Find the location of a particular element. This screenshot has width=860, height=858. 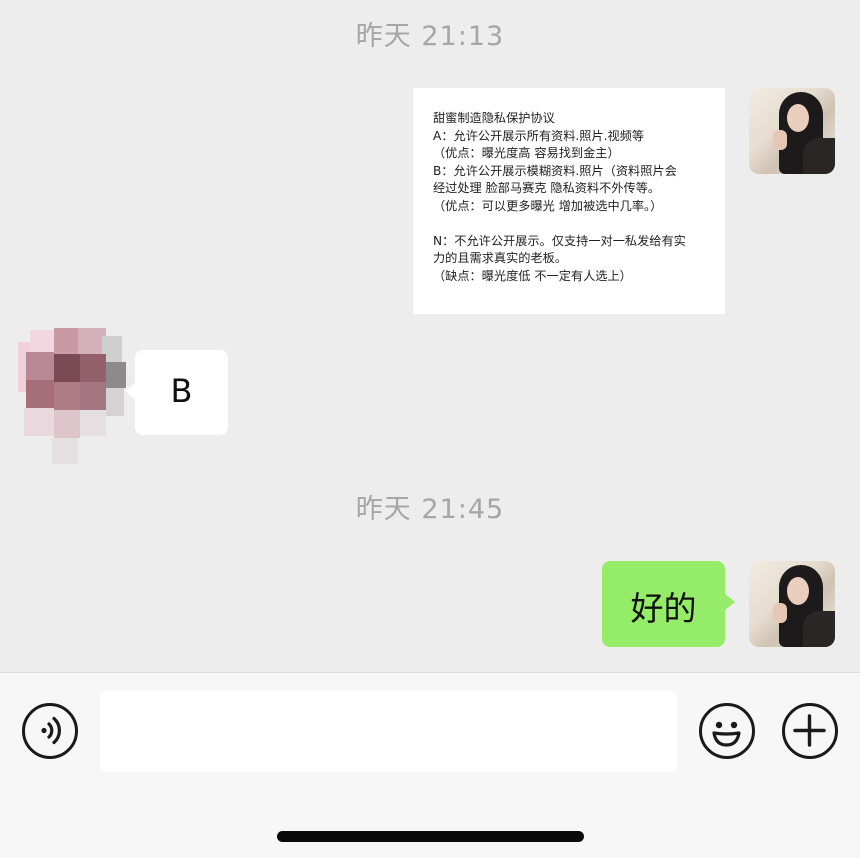

image-text-line: （优点：曝光度高 容易找到金主） is located at coordinates (526, 153).